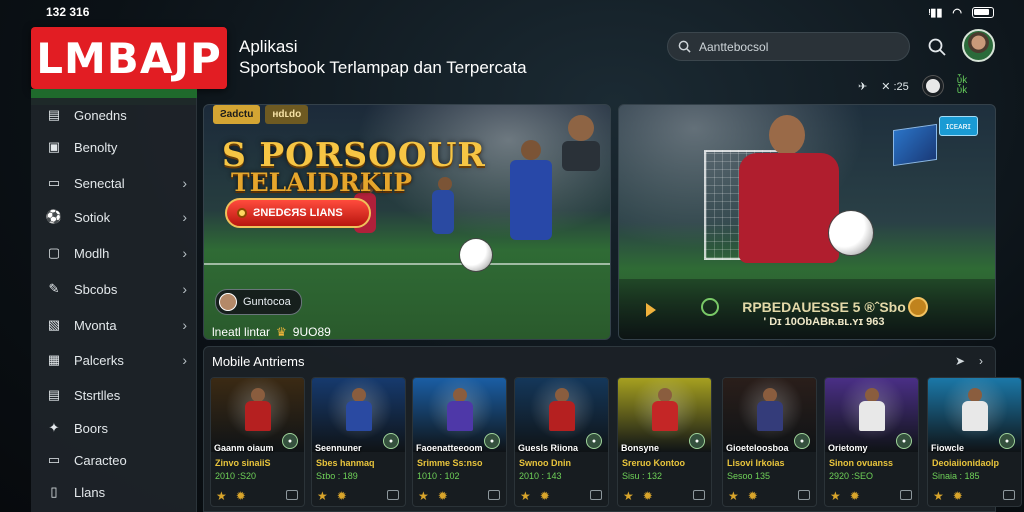  I want to click on game-name: Bonsyne, so click(640, 448).